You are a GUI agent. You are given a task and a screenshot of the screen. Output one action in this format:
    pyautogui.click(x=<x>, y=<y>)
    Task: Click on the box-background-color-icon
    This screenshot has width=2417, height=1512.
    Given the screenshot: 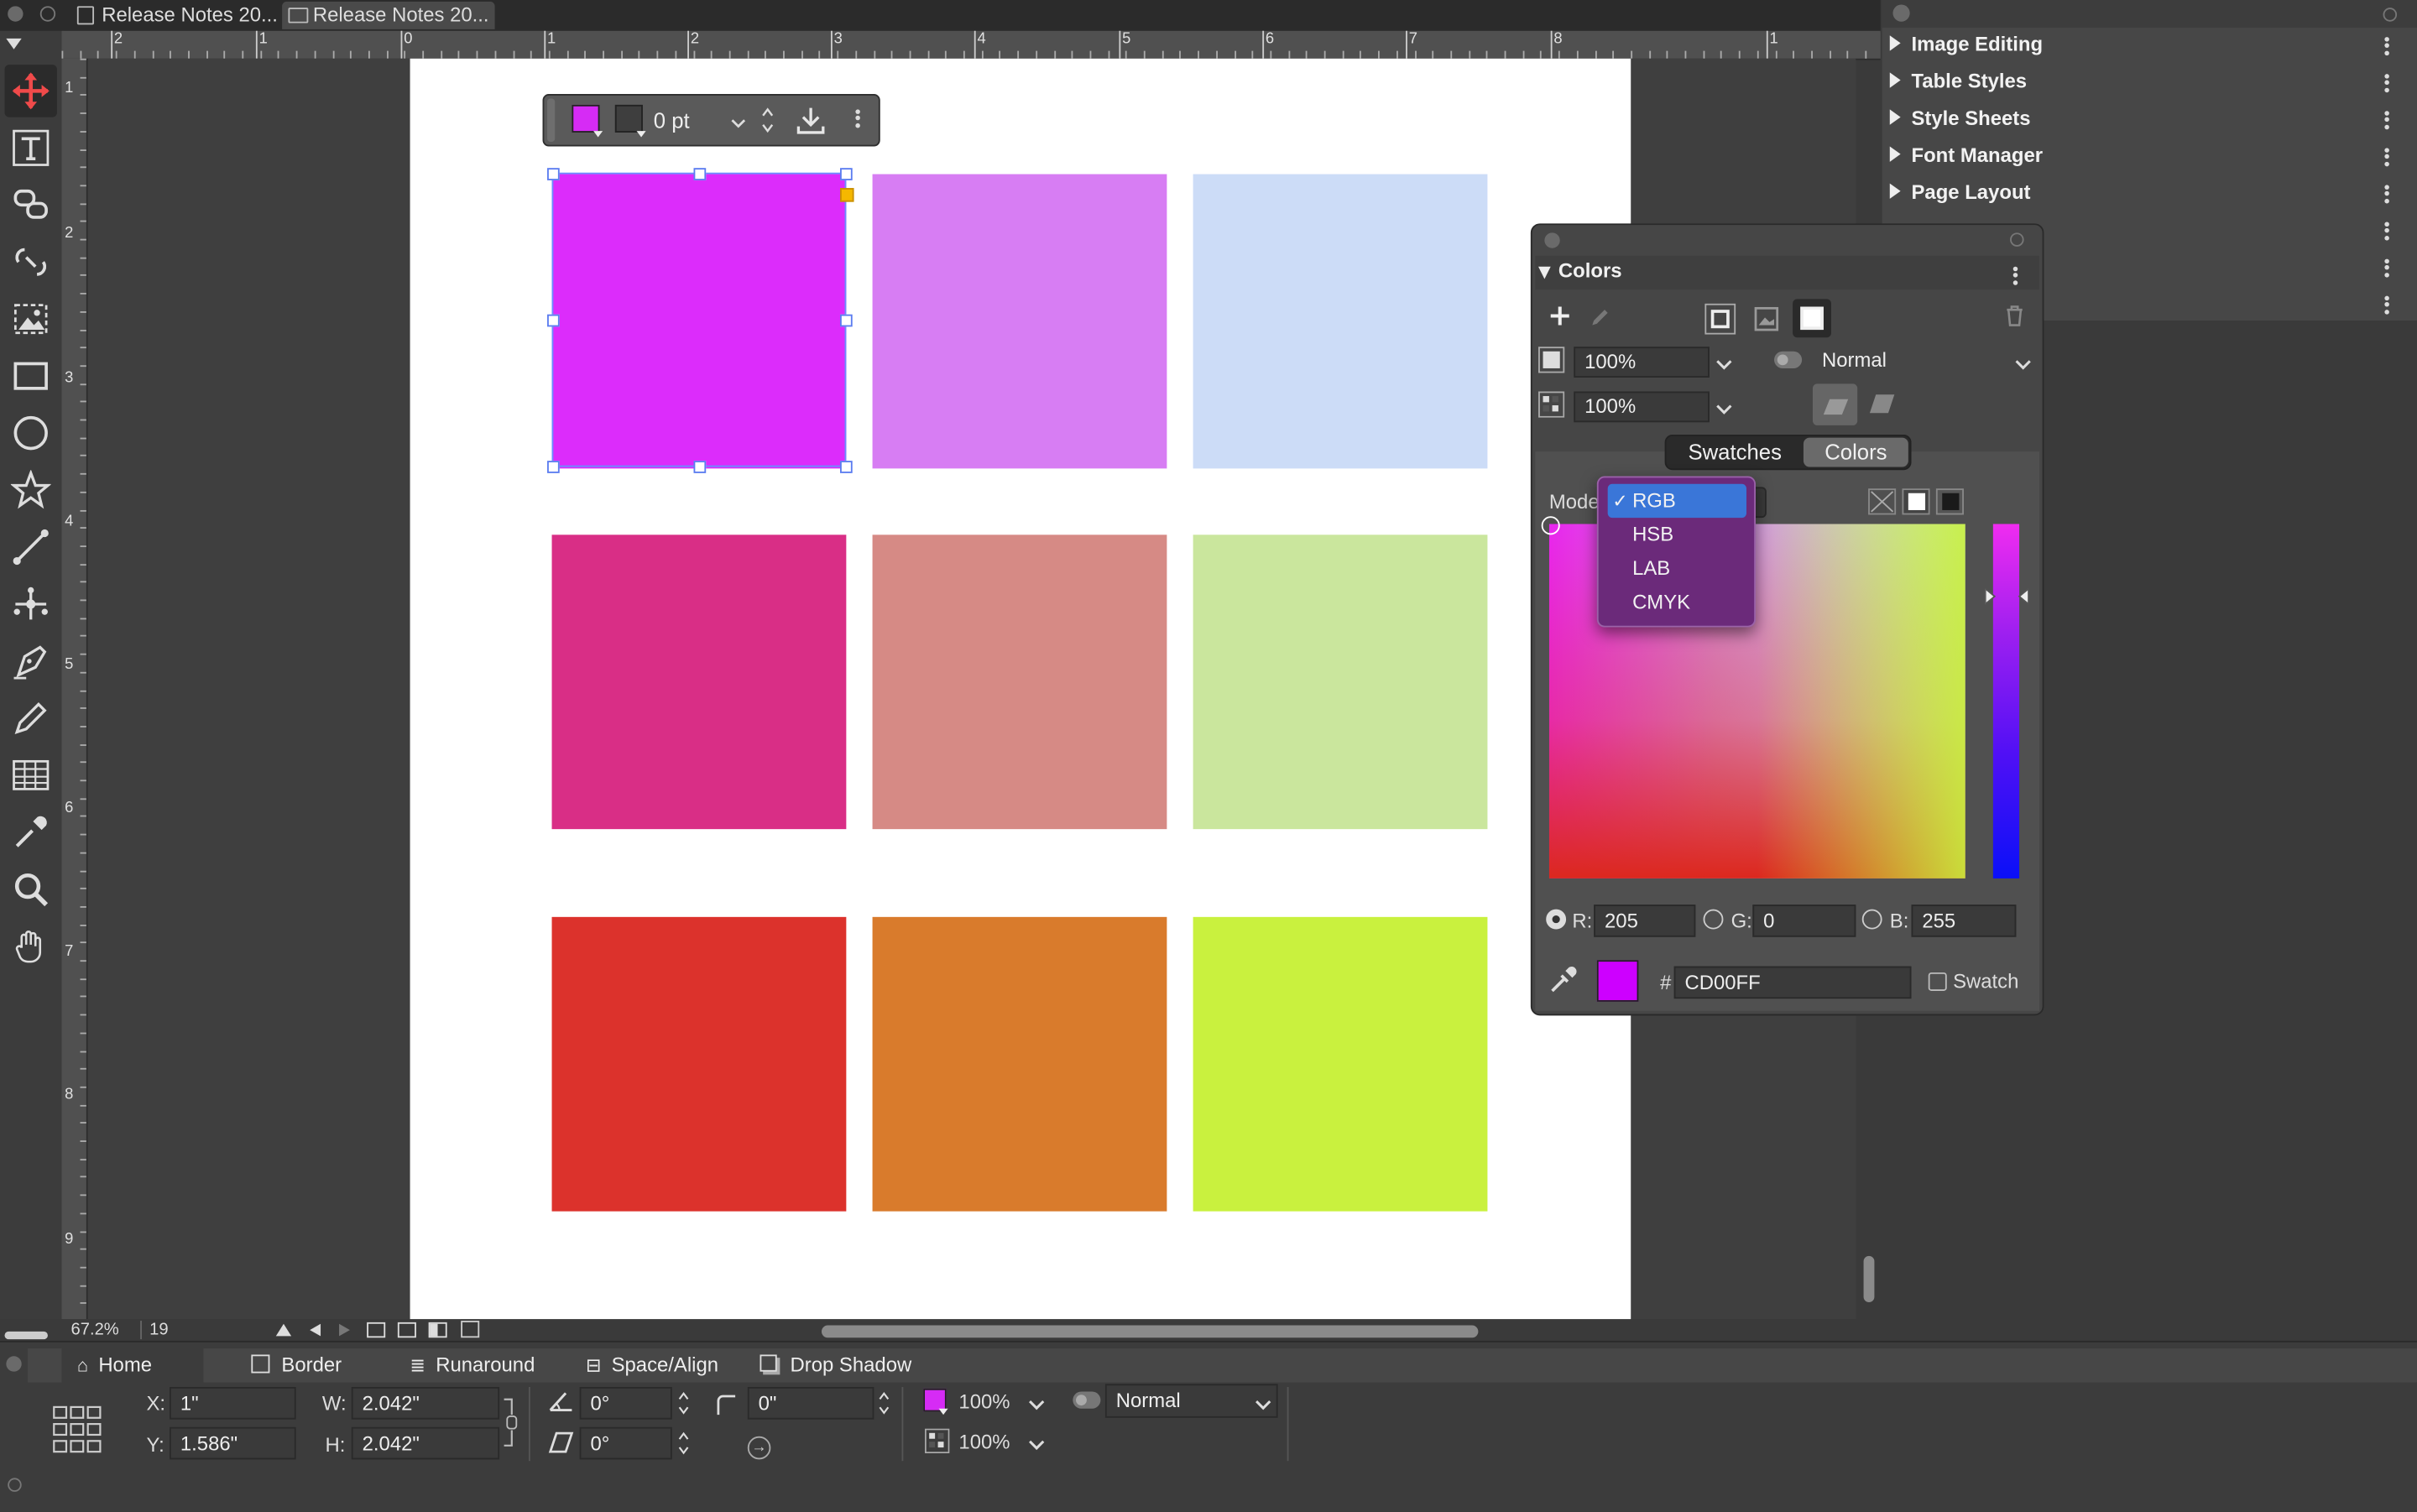 What is the action you would take?
    pyautogui.click(x=1812, y=319)
    